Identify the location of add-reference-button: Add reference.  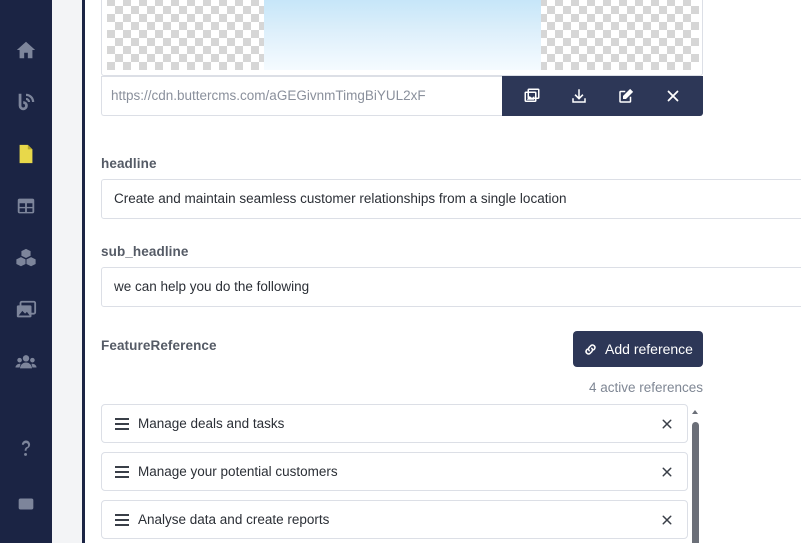
(638, 349).